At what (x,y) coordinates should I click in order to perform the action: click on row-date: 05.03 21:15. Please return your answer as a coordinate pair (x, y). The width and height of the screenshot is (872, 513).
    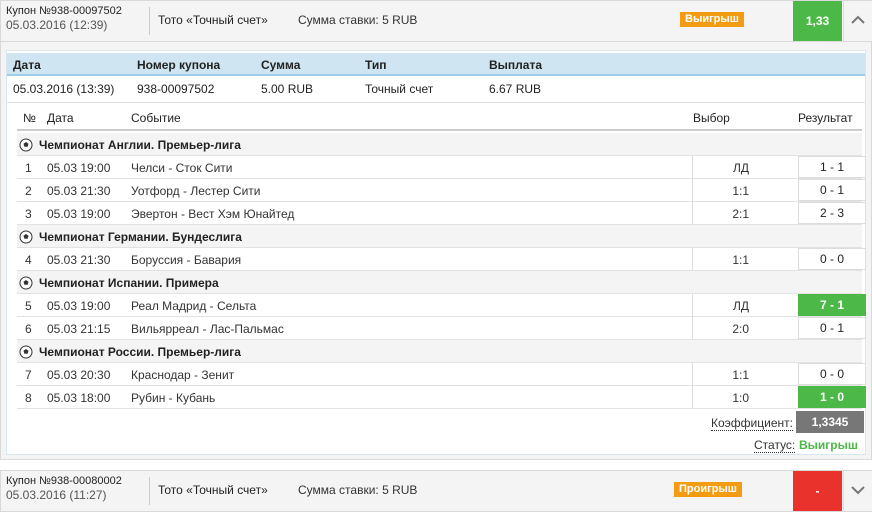
    Looking at the image, I should click on (79, 329).